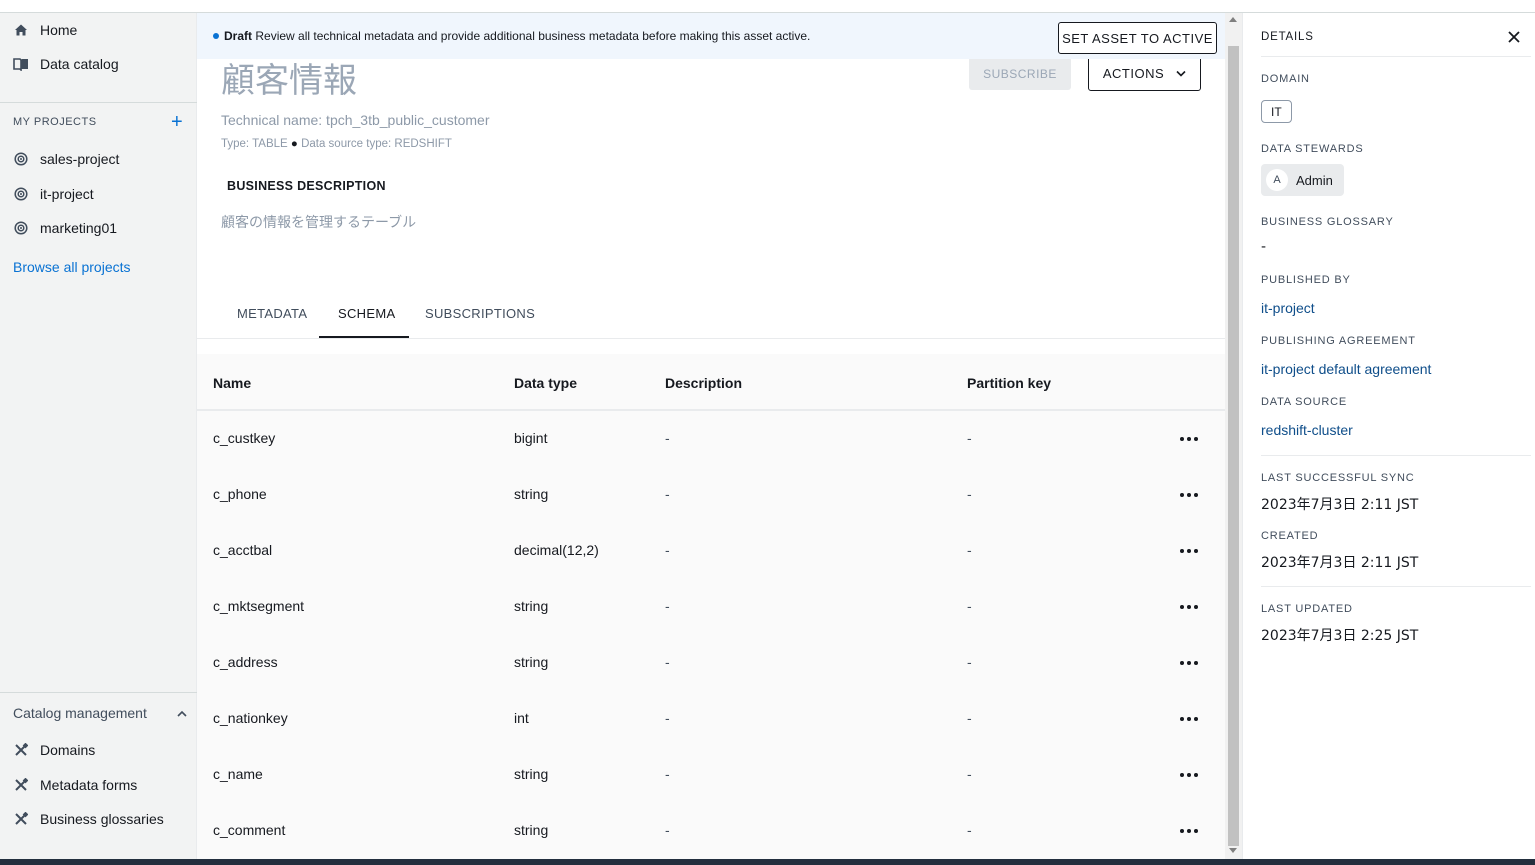 This screenshot has width=1535, height=865. What do you see at coordinates (1020, 73) in the screenshot?
I see `subscribe-button: SUBSCRIBE` at bounding box center [1020, 73].